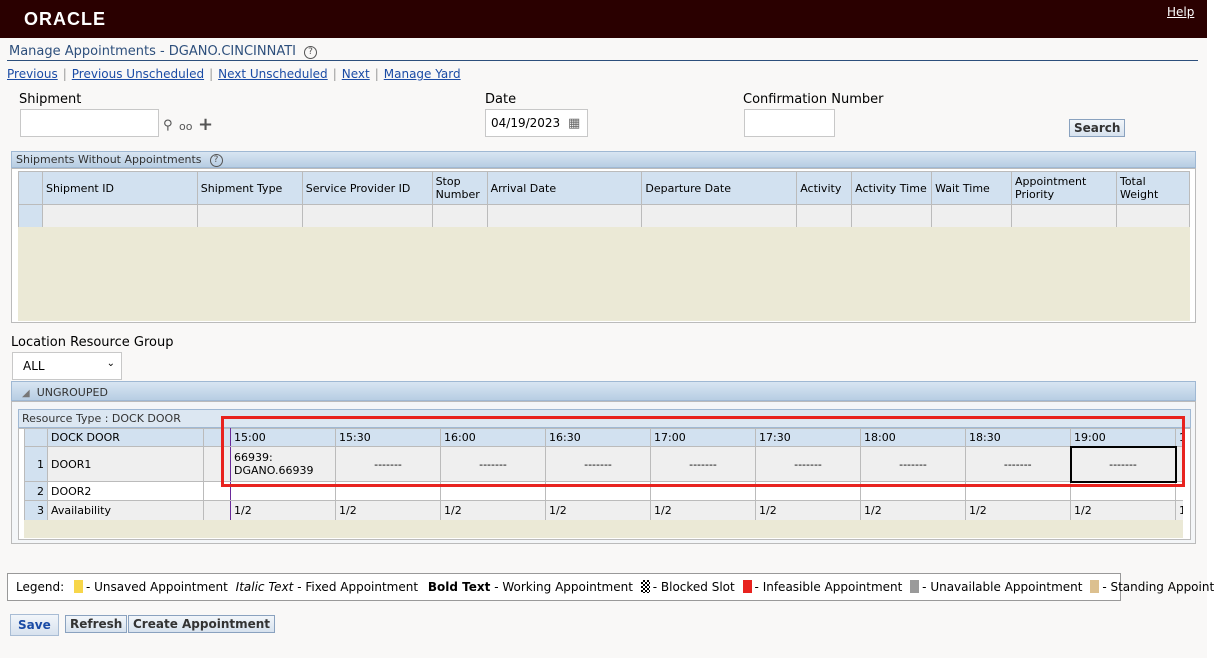  Describe the element at coordinates (67, 366) in the screenshot. I see `resource-group-select: ALL ⌄` at that location.